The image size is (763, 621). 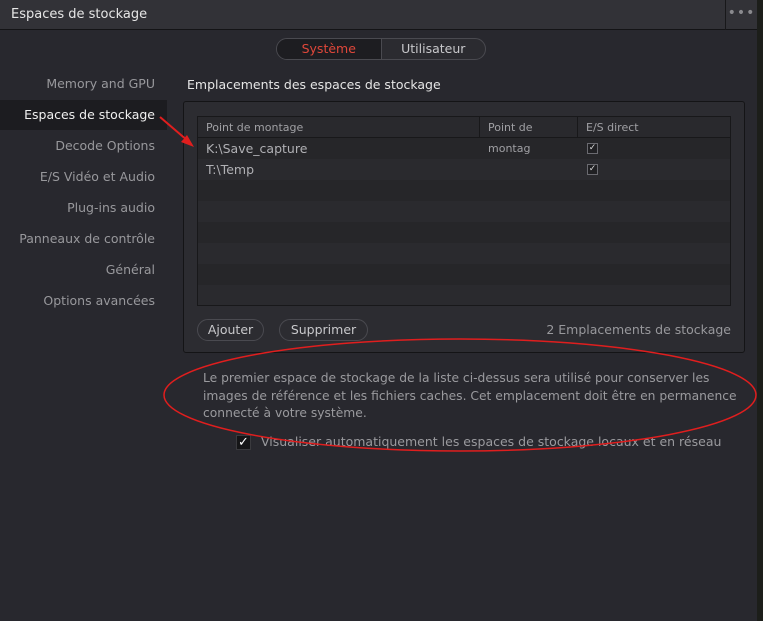 What do you see at coordinates (83, 115) in the screenshot?
I see `sidebar-item-storage: Espaces de stockage` at bounding box center [83, 115].